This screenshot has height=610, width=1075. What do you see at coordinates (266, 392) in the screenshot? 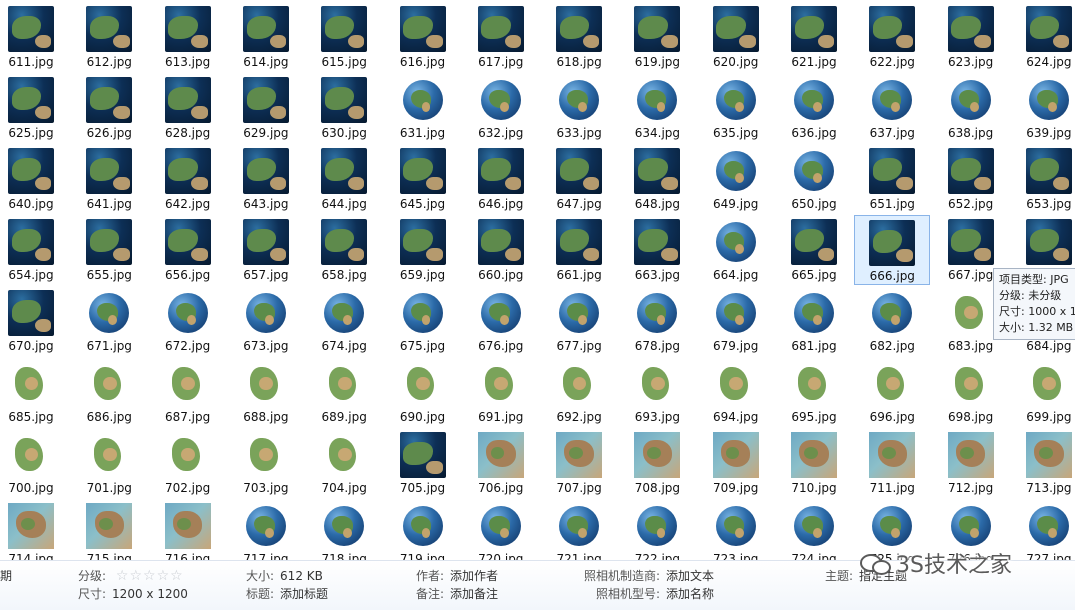
I see `file-item: 688.jpg` at bounding box center [266, 392].